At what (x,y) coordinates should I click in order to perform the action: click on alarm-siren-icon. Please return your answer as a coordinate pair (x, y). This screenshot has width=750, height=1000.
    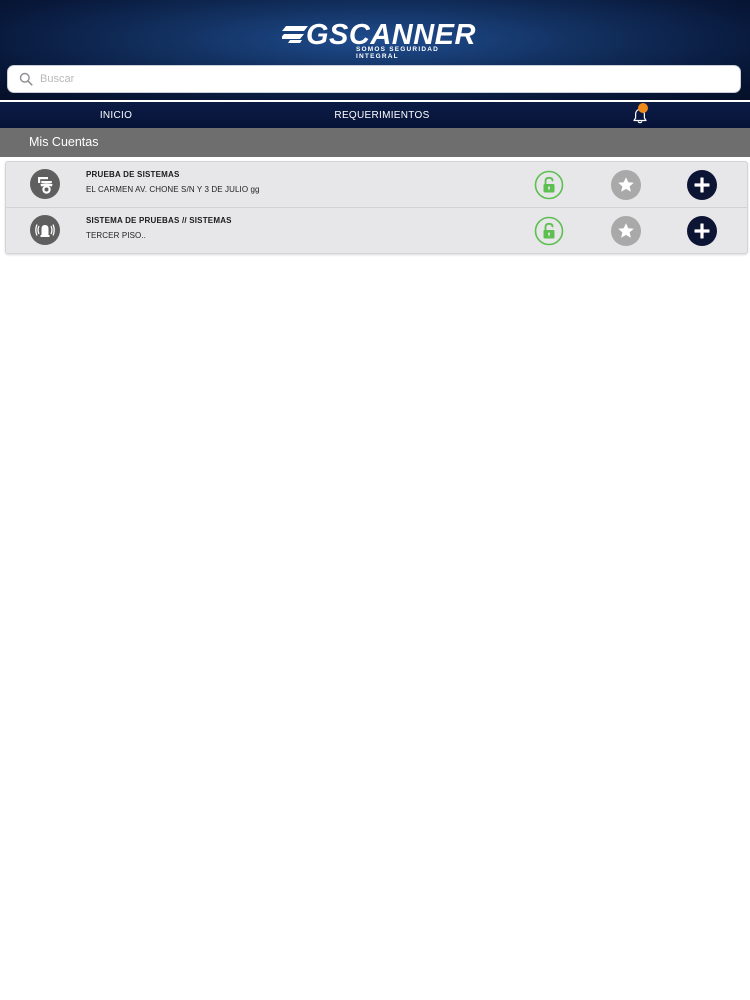
    Looking at the image, I should click on (45, 230).